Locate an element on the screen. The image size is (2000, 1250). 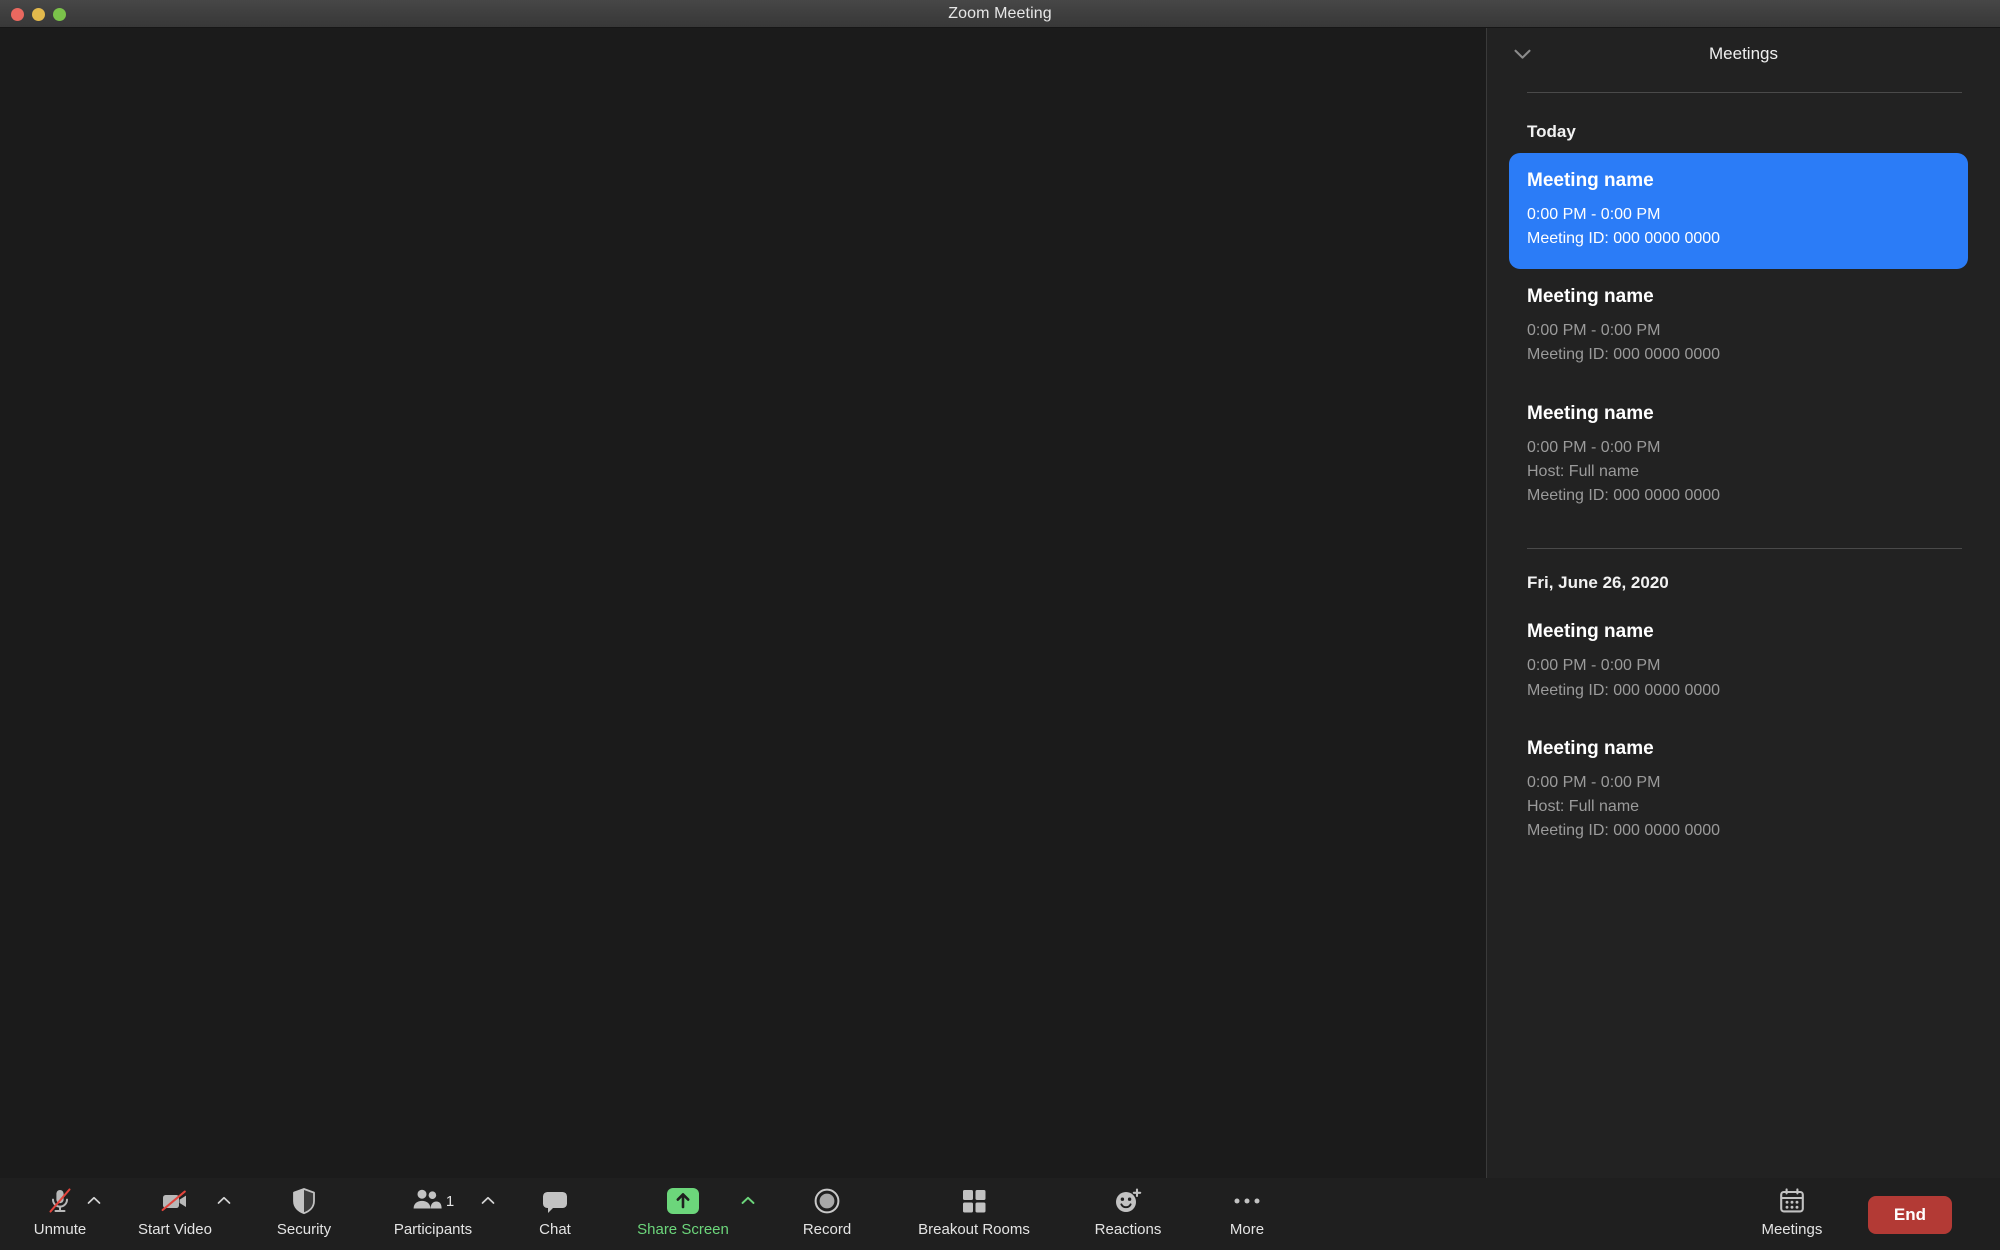
meetings-button: Meetings is located at coordinates (1792, 1214).